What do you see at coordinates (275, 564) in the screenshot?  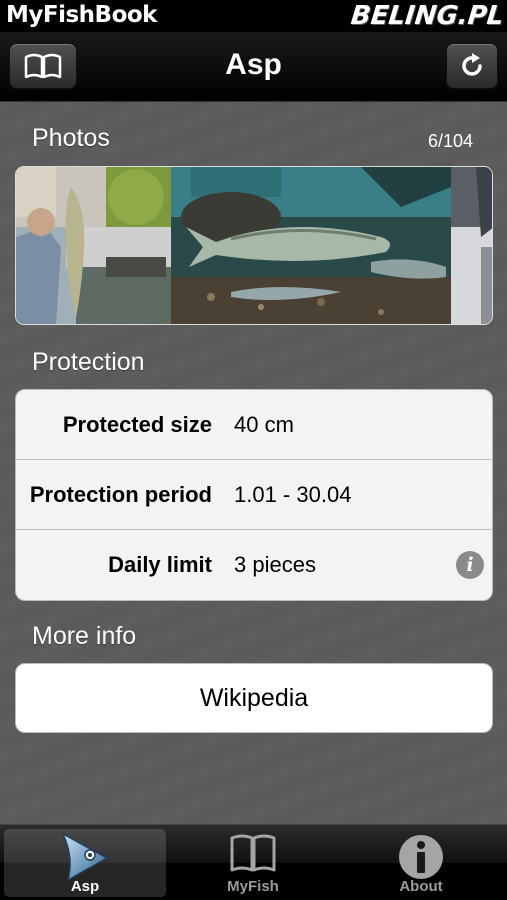 I see `daily-limit-value: 3 pieces` at bounding box center [275, 564].